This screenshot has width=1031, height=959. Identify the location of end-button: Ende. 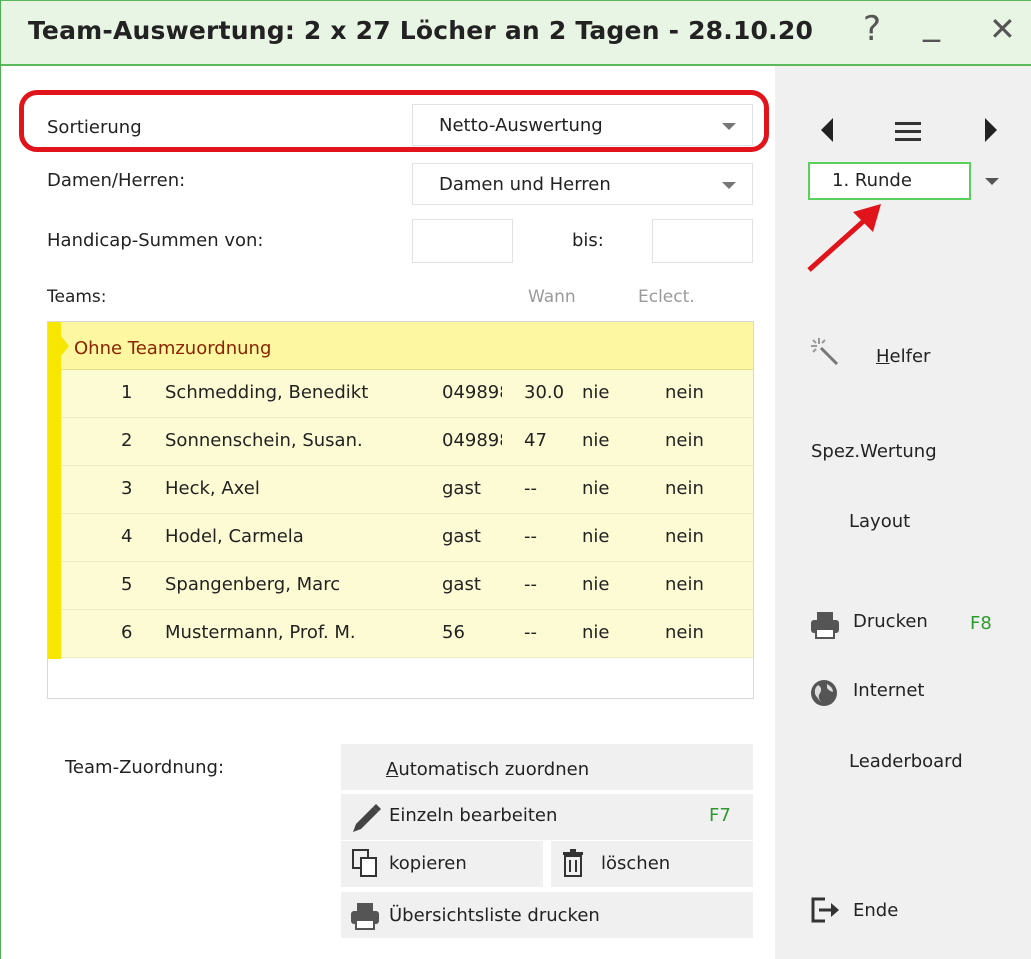
(875, 910).